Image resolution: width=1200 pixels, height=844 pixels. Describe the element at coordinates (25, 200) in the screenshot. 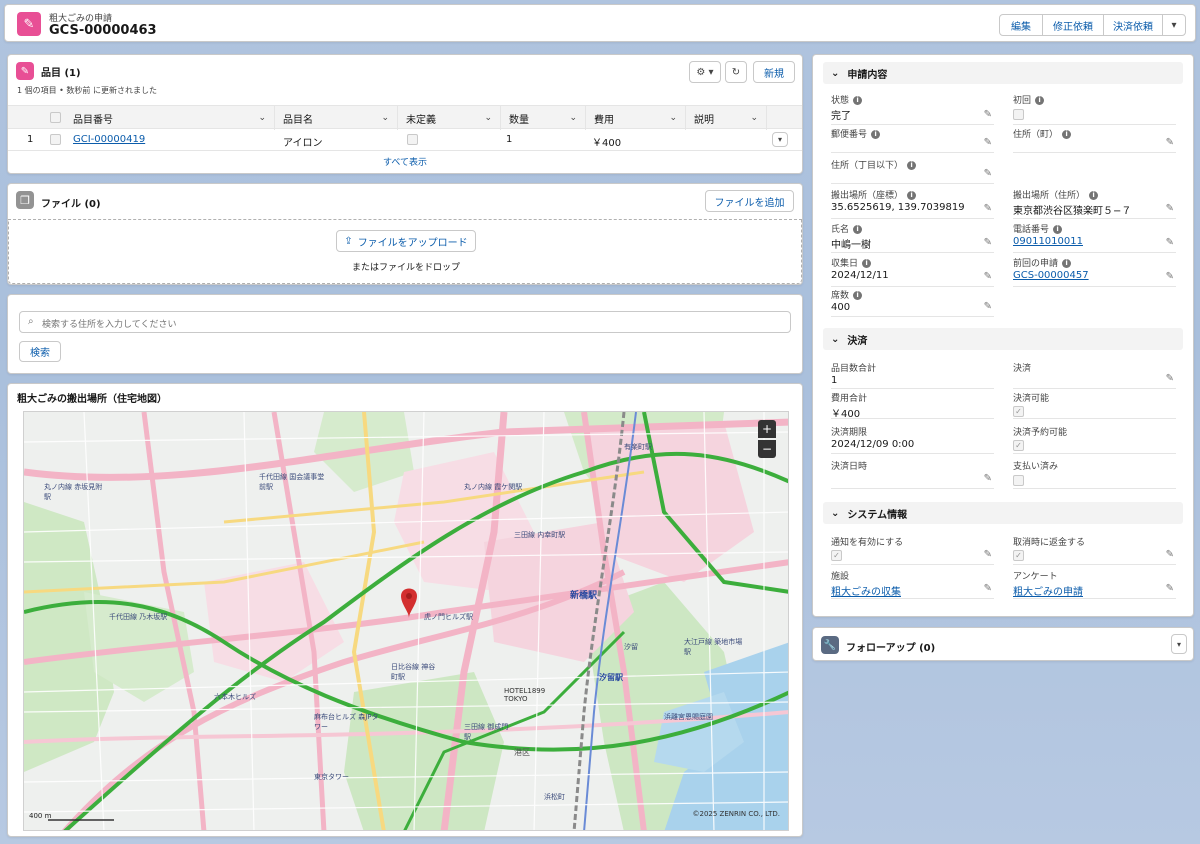

I see `file-icon: ❐` at that location.